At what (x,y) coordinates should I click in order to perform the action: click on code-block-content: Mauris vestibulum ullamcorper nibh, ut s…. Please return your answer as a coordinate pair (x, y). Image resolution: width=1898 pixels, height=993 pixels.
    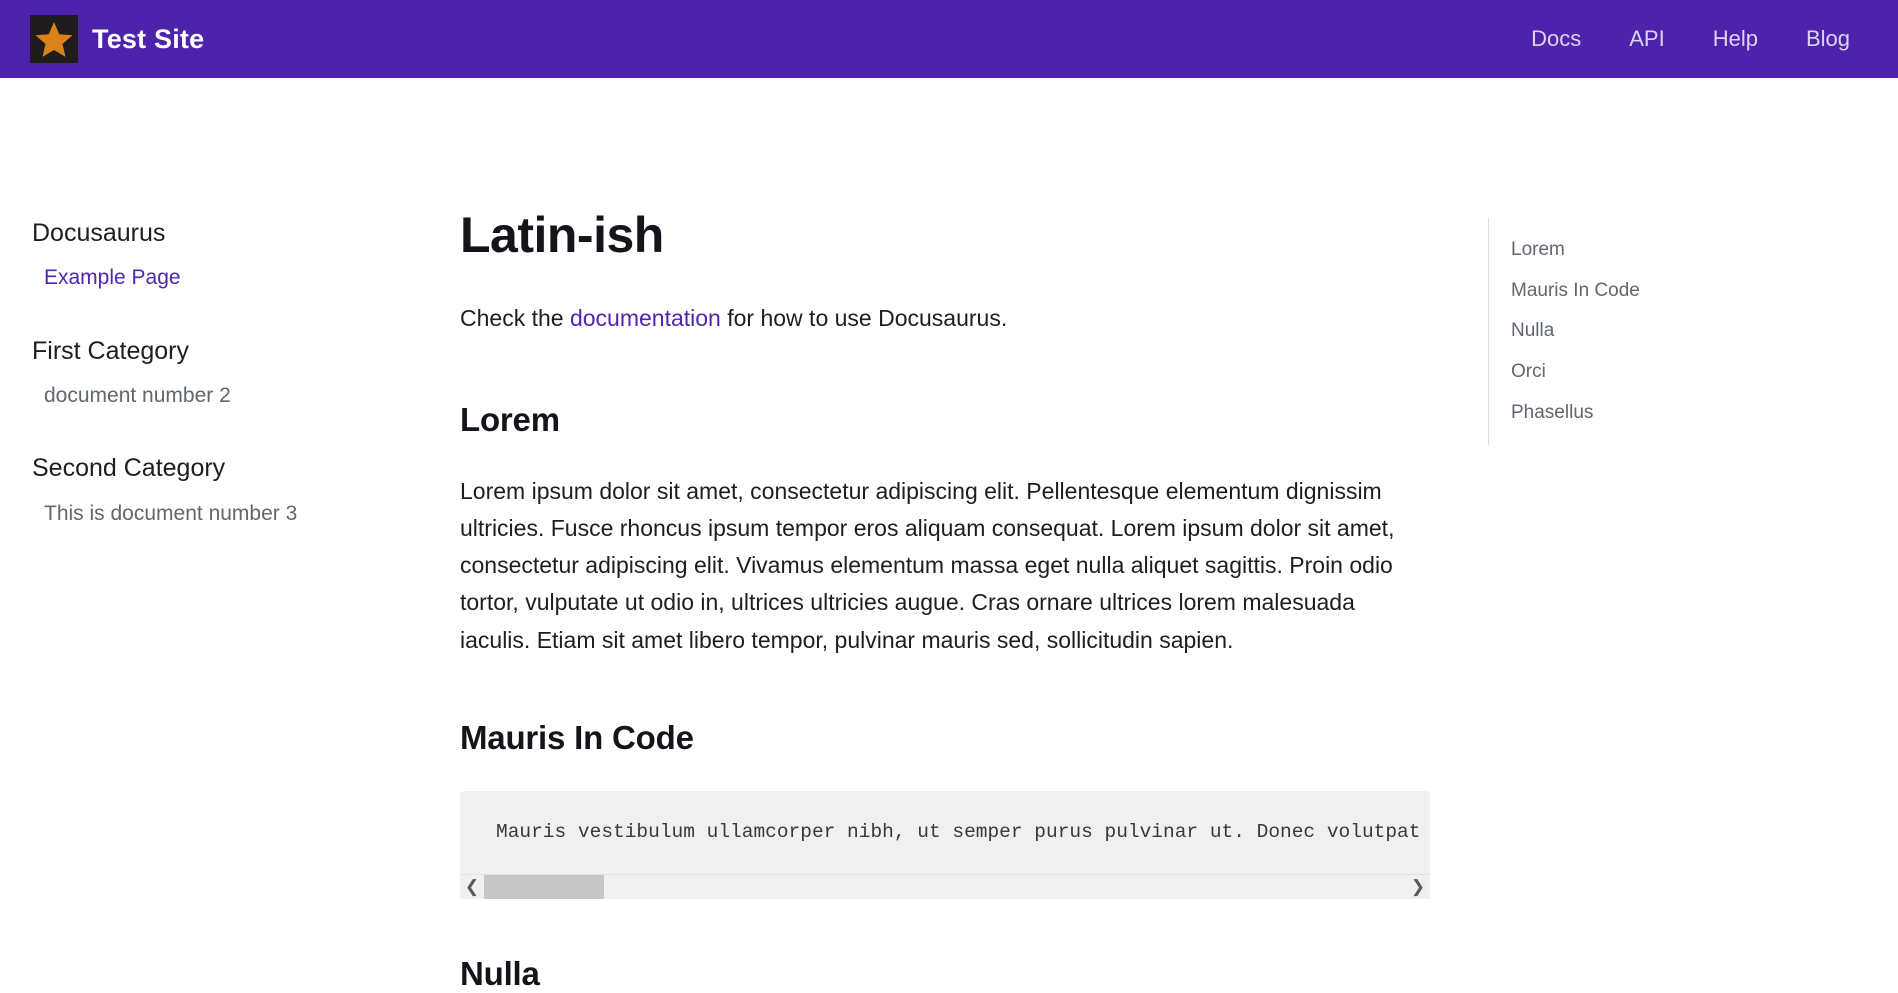
    Looking at the image, I should click on (963, 831).